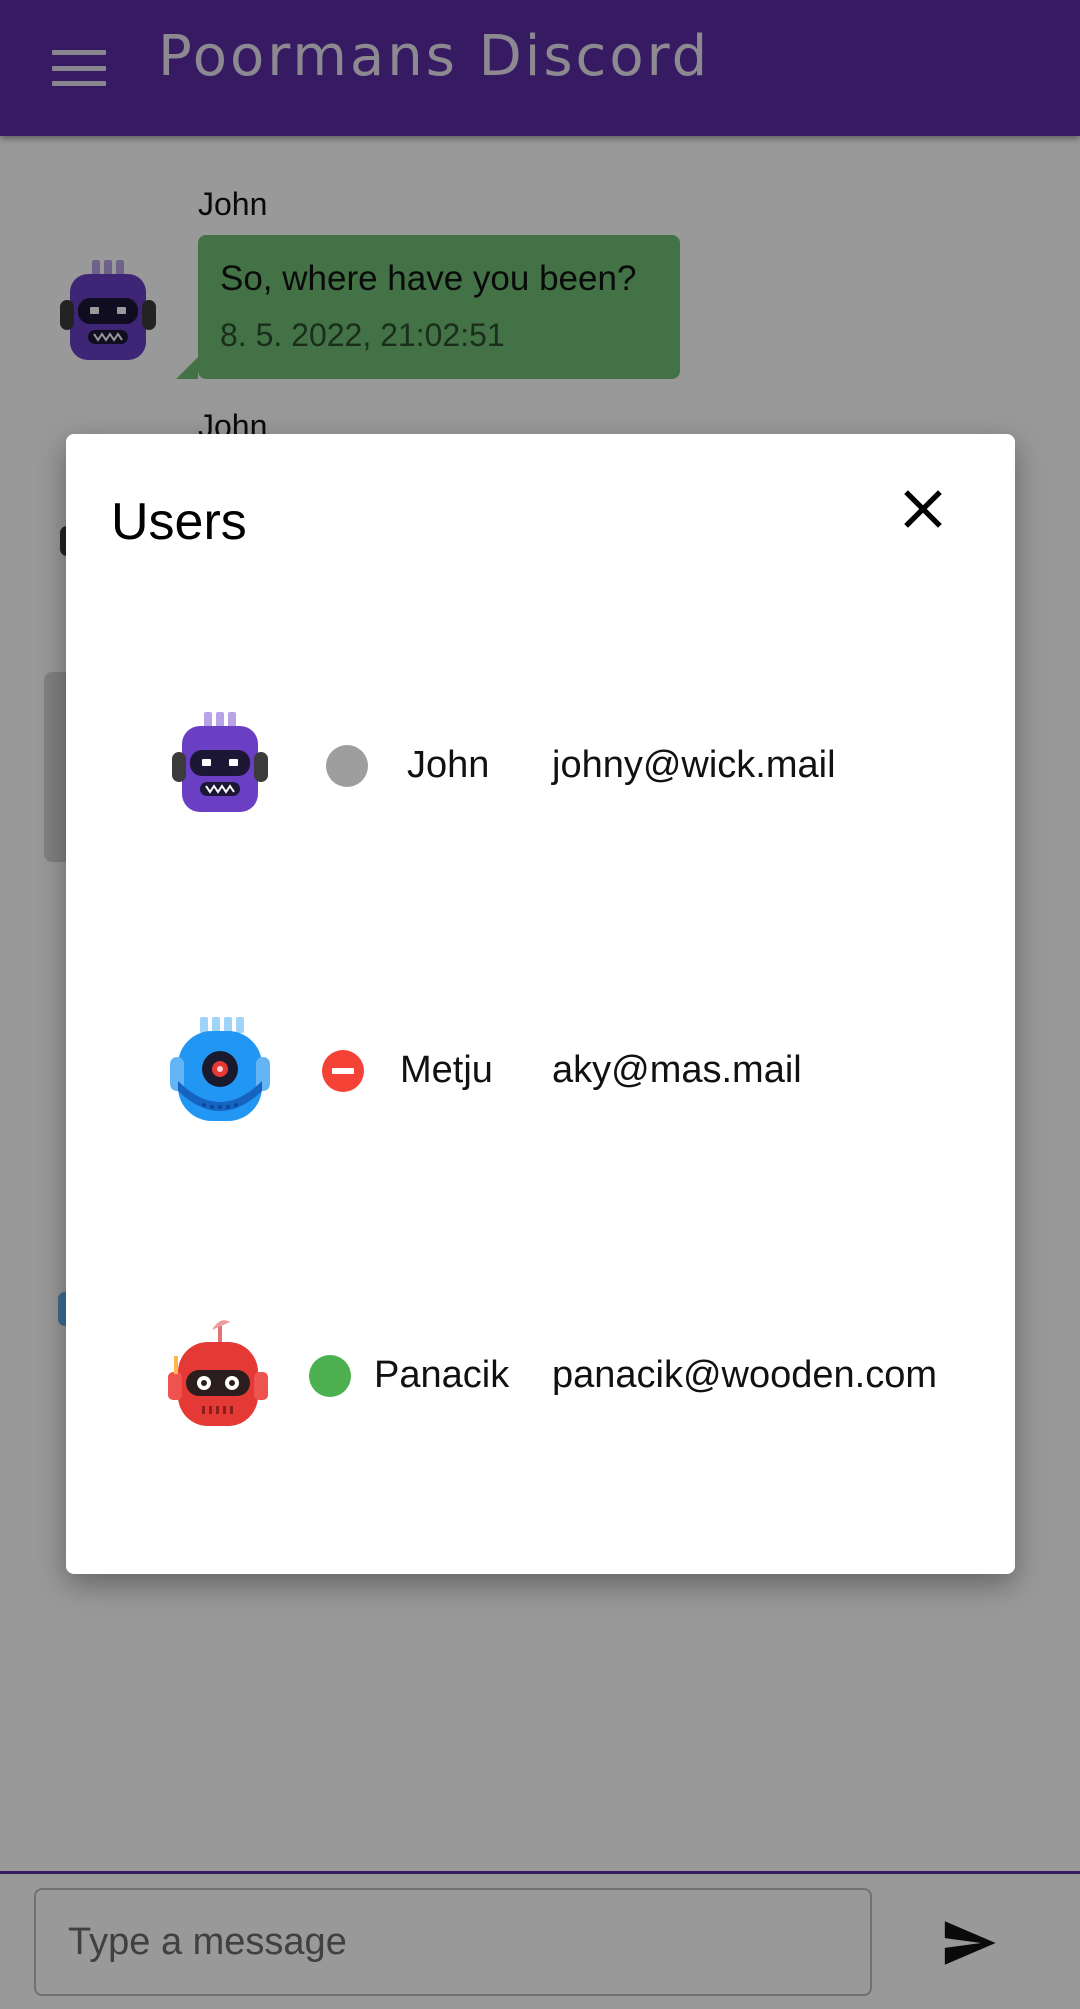  I want to click on red-robot-icon, so click(216, 1376).